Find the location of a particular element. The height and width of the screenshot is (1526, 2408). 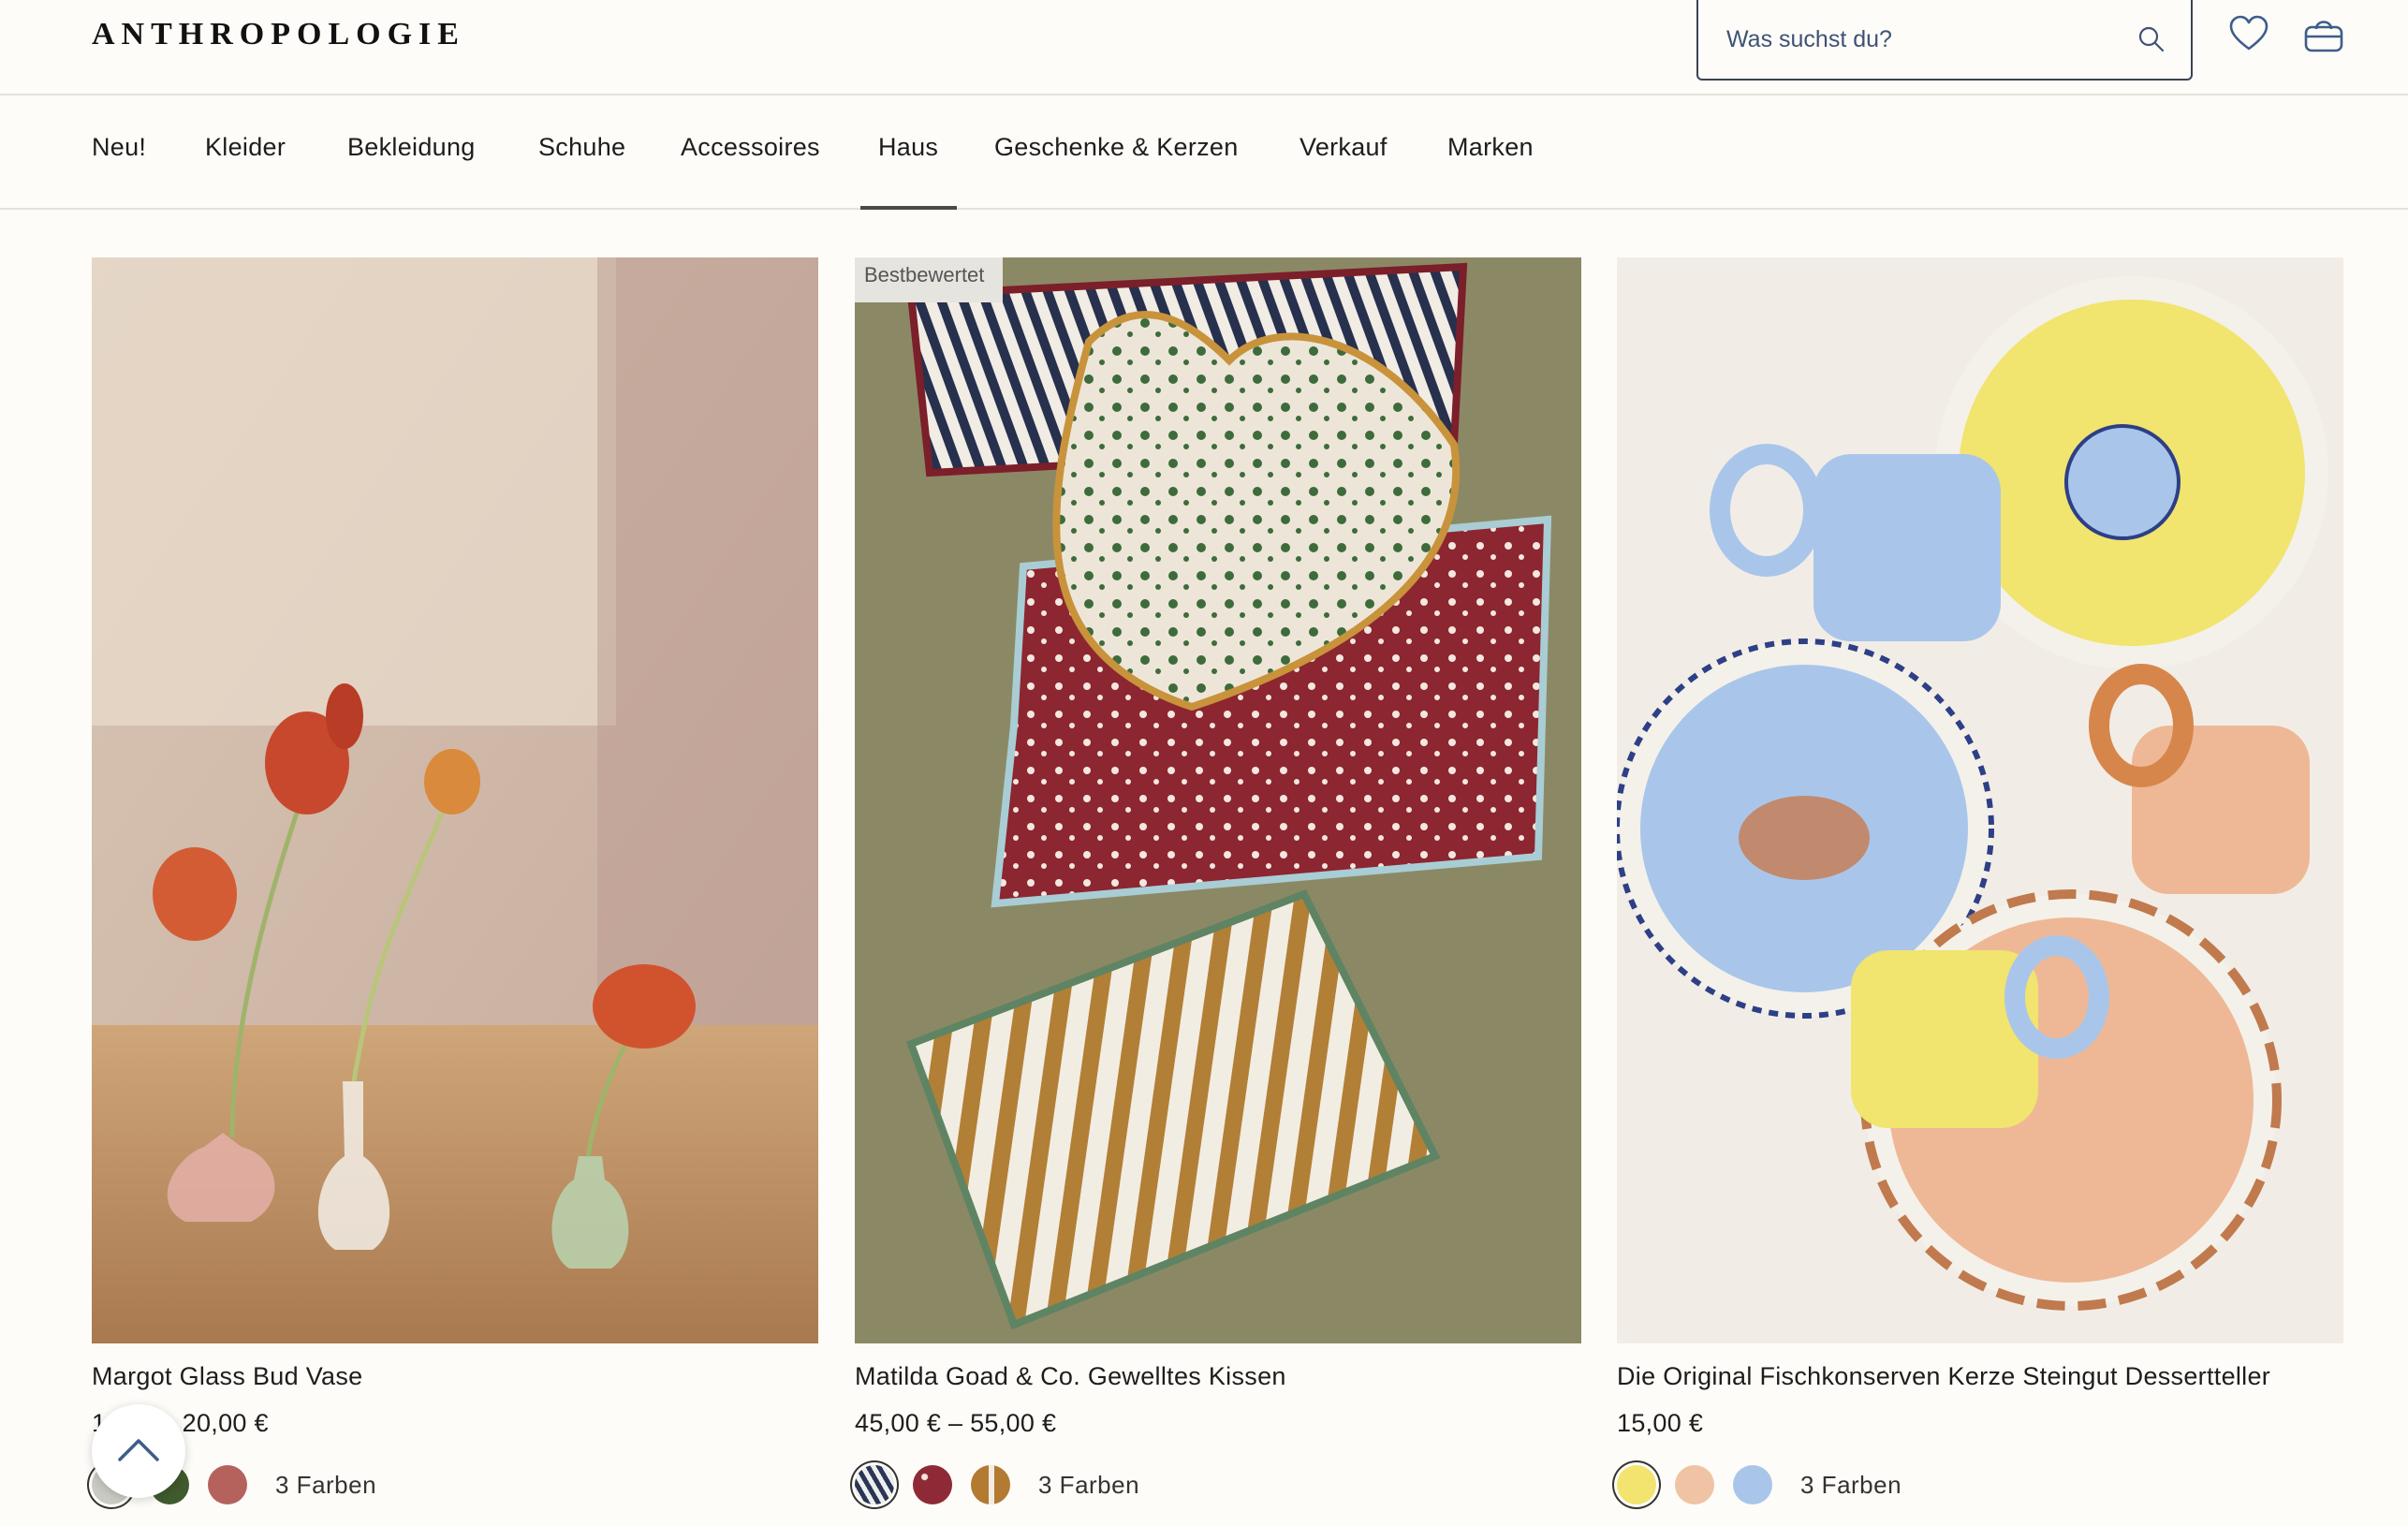

product-name: Matilda Goad & Co. Gewelltes Kissen is located at coordinates (1070, 1376).